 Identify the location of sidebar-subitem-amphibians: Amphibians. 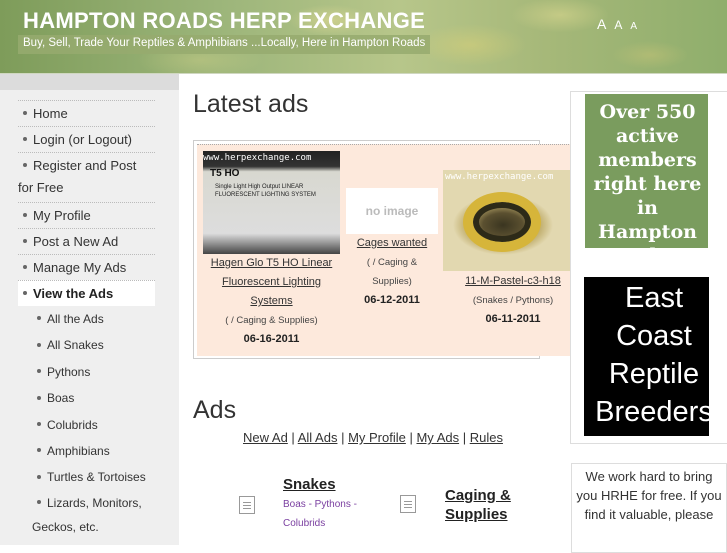
(86, 451).